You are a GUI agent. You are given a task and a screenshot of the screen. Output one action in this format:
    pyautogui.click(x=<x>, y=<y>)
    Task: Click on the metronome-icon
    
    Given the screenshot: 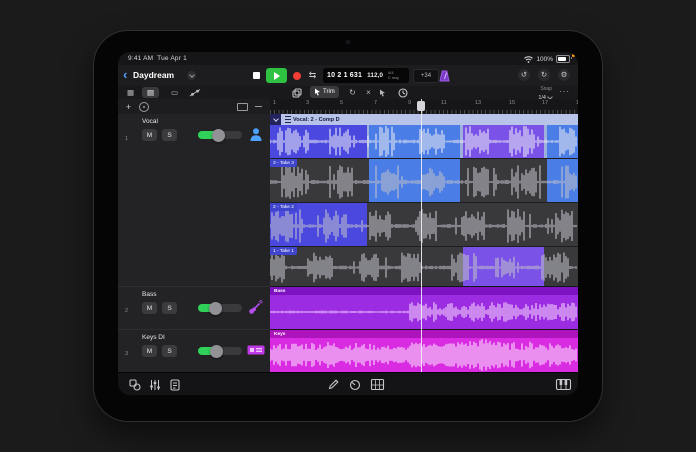 What is the action you would take?
    pyautogui.click(x=444, y=78)
    